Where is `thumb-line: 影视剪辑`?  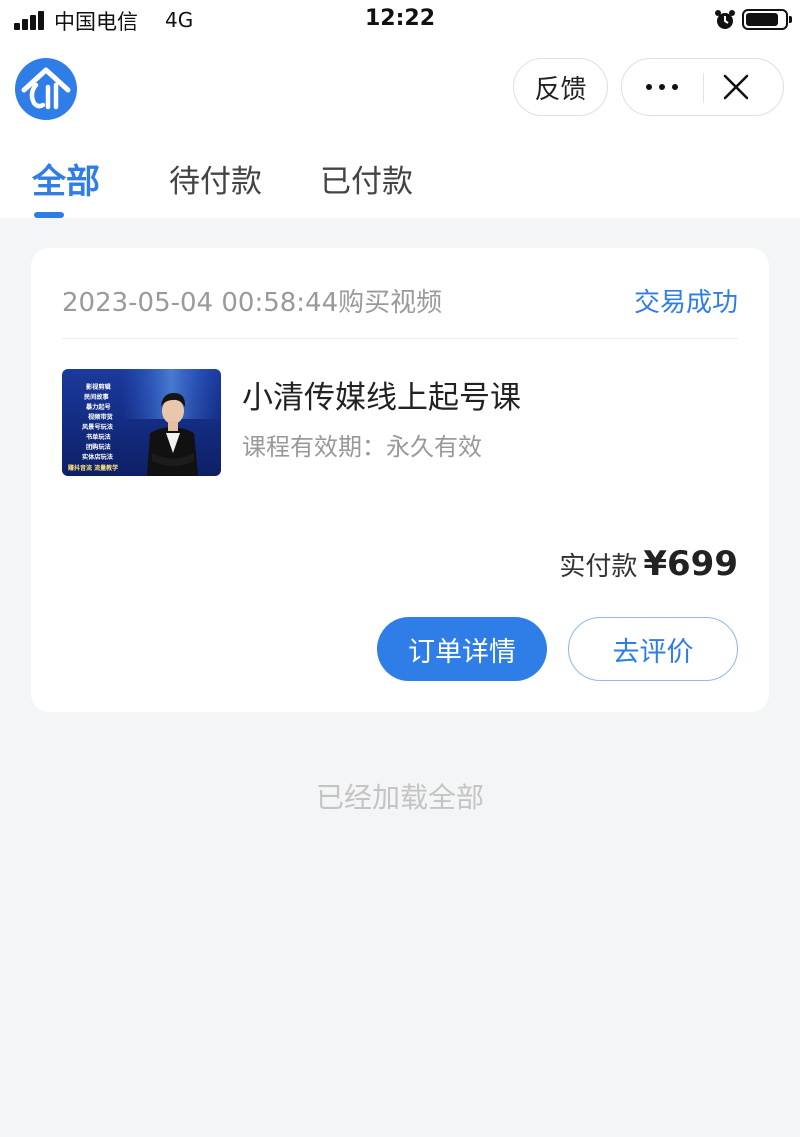
thumb-line: 影视剪辑 is located at coordinates (99, 387).